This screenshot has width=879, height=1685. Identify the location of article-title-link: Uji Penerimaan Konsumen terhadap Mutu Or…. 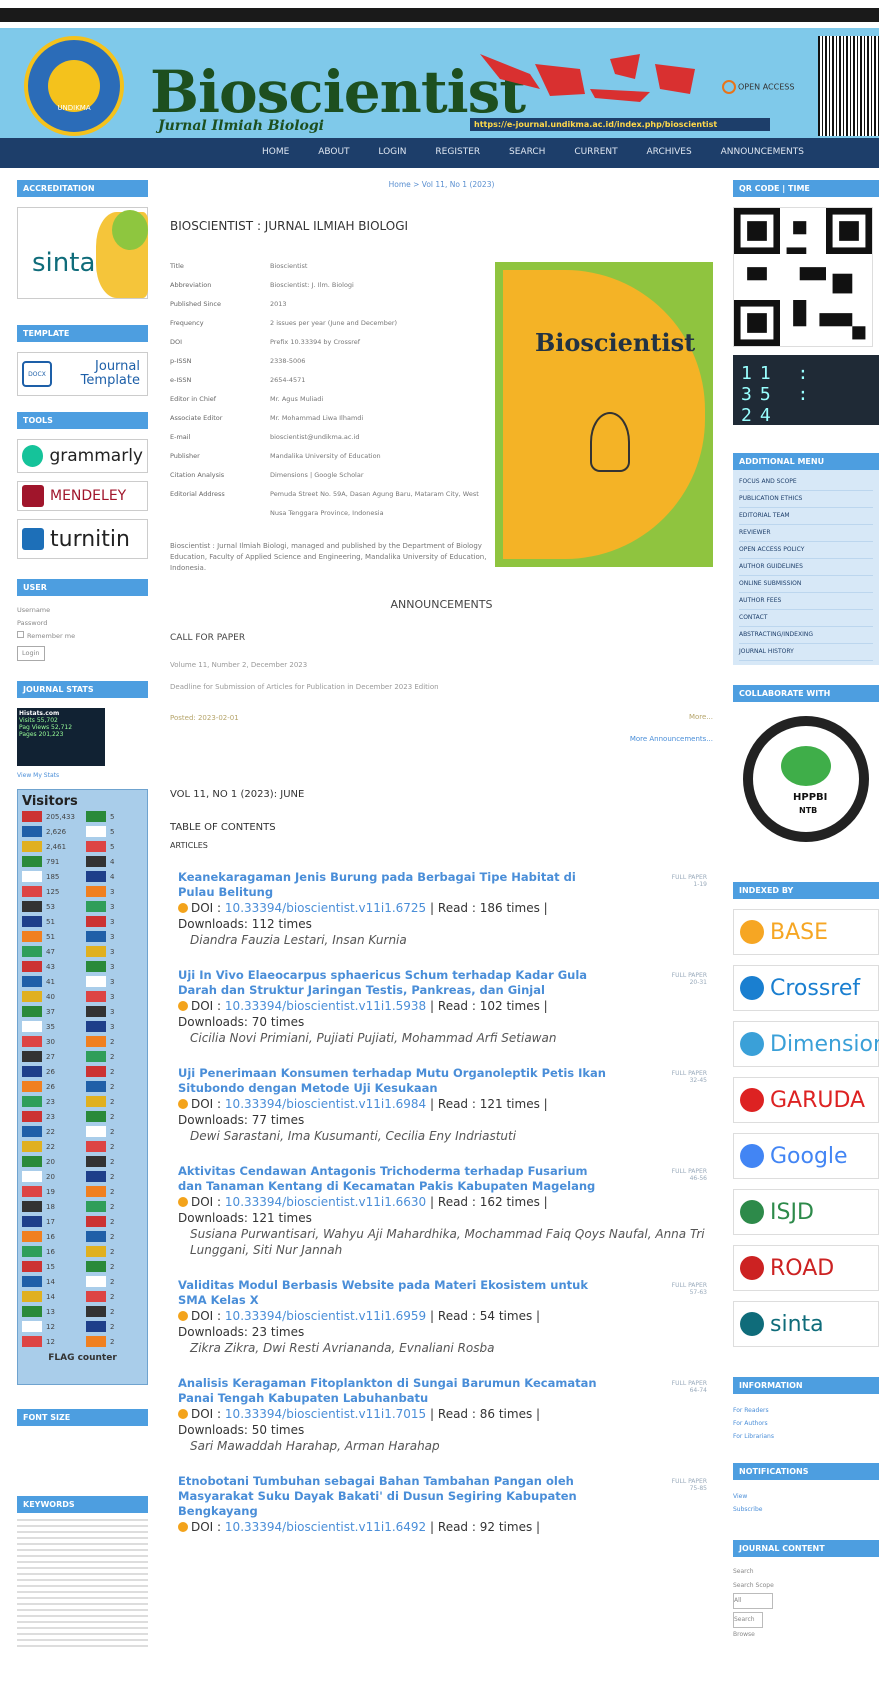
(393, 1081).